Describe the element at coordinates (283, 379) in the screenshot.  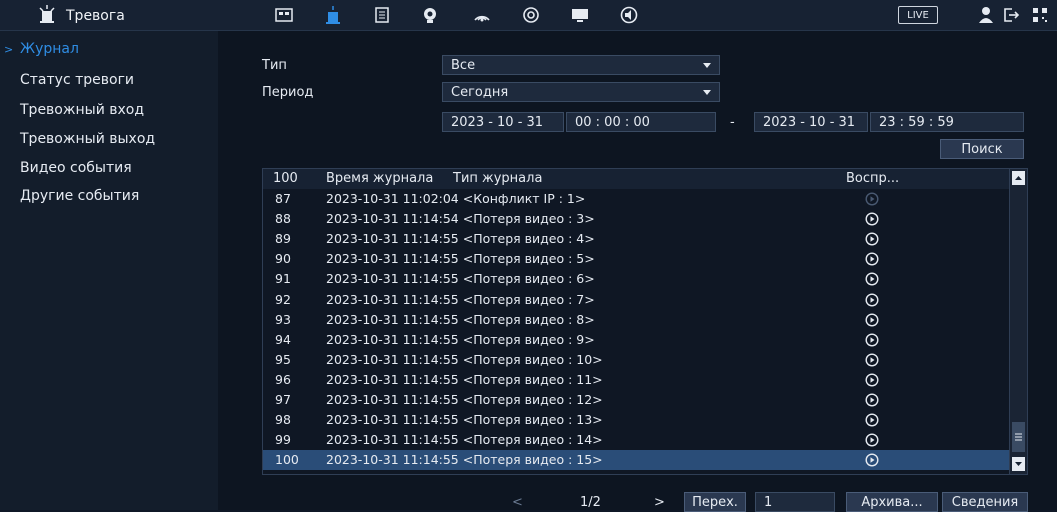
I see `row-number: 96` at that location.